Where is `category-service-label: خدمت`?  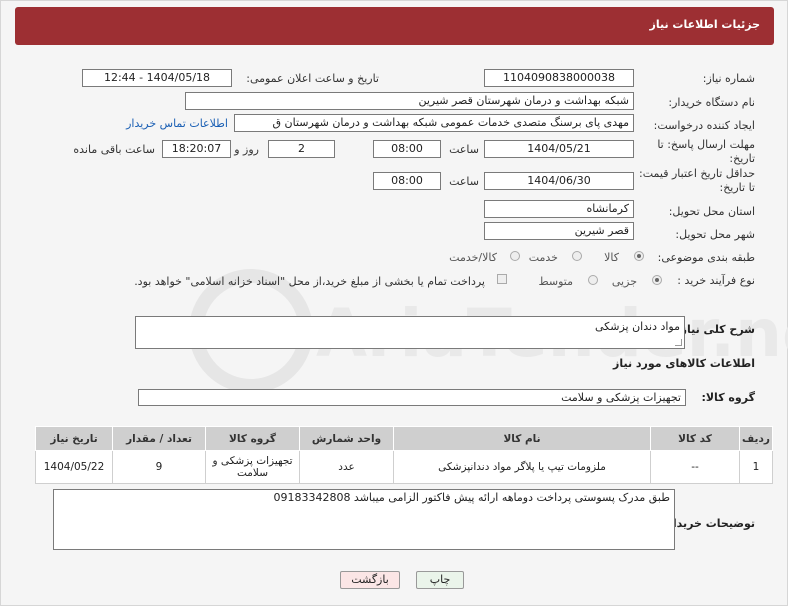 category-service-label: خدمت is located at coordinates (543, 257).